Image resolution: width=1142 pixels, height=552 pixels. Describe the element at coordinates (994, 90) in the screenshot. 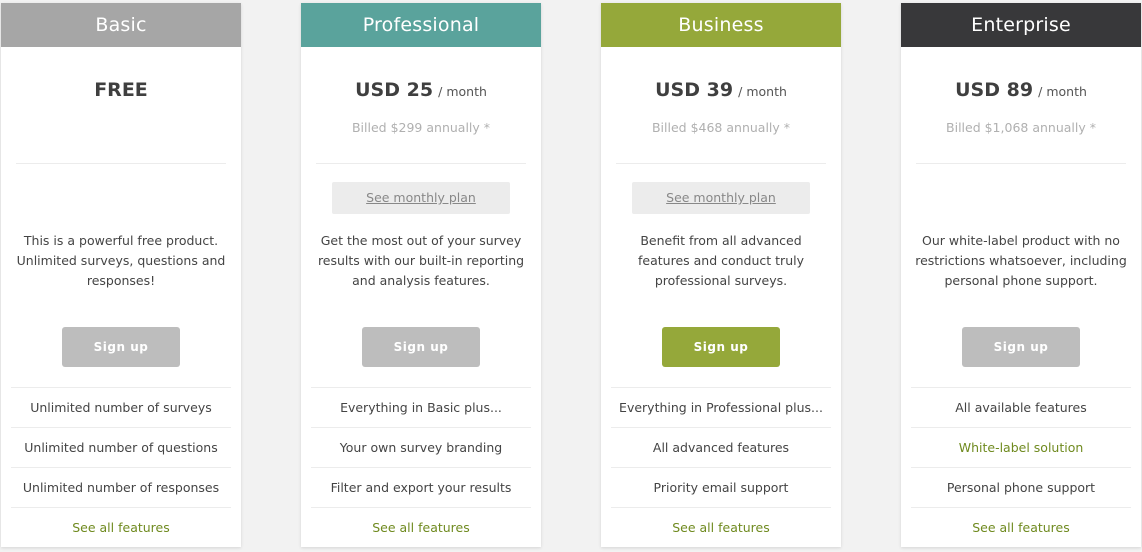

I see `price-amount: USD 89` at that location.